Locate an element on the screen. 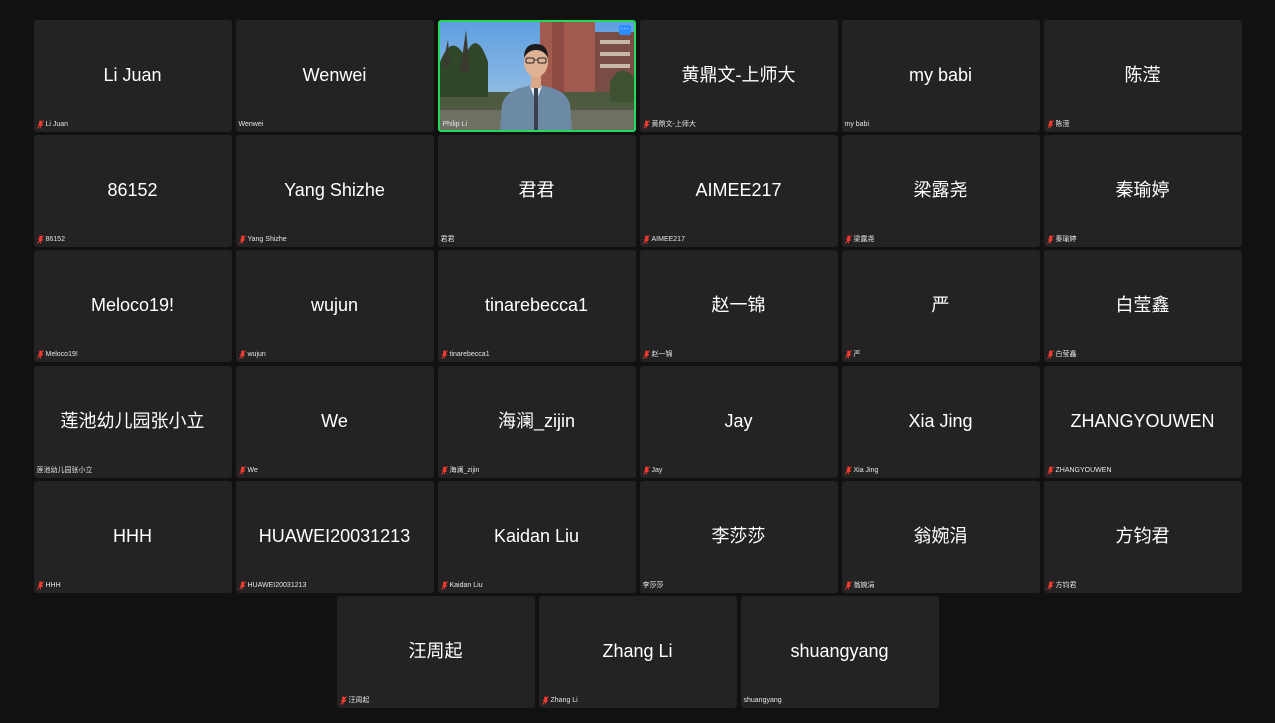 This screenshot has width=1275, height=723. participant-name: my babi is located at coordinates (940, 75).